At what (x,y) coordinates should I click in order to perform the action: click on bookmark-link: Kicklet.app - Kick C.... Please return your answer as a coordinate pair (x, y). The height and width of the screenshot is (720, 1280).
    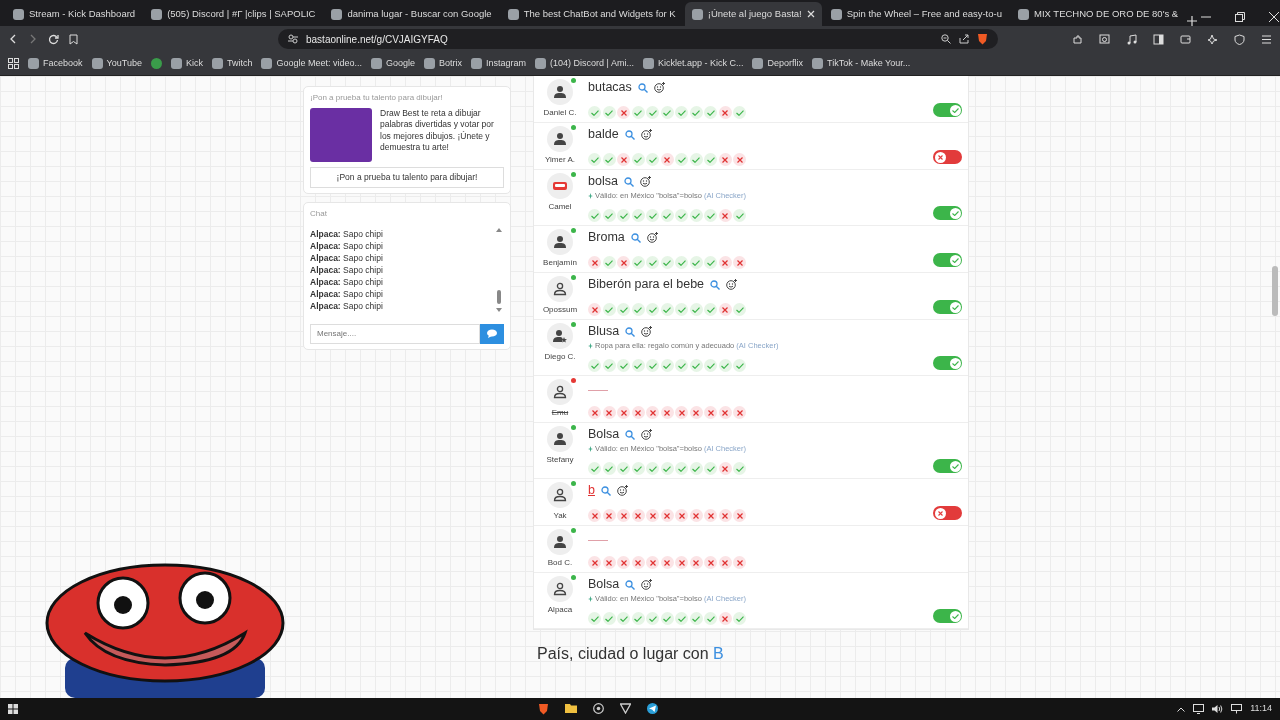
    Looking at the image, I should click on (693, 63).